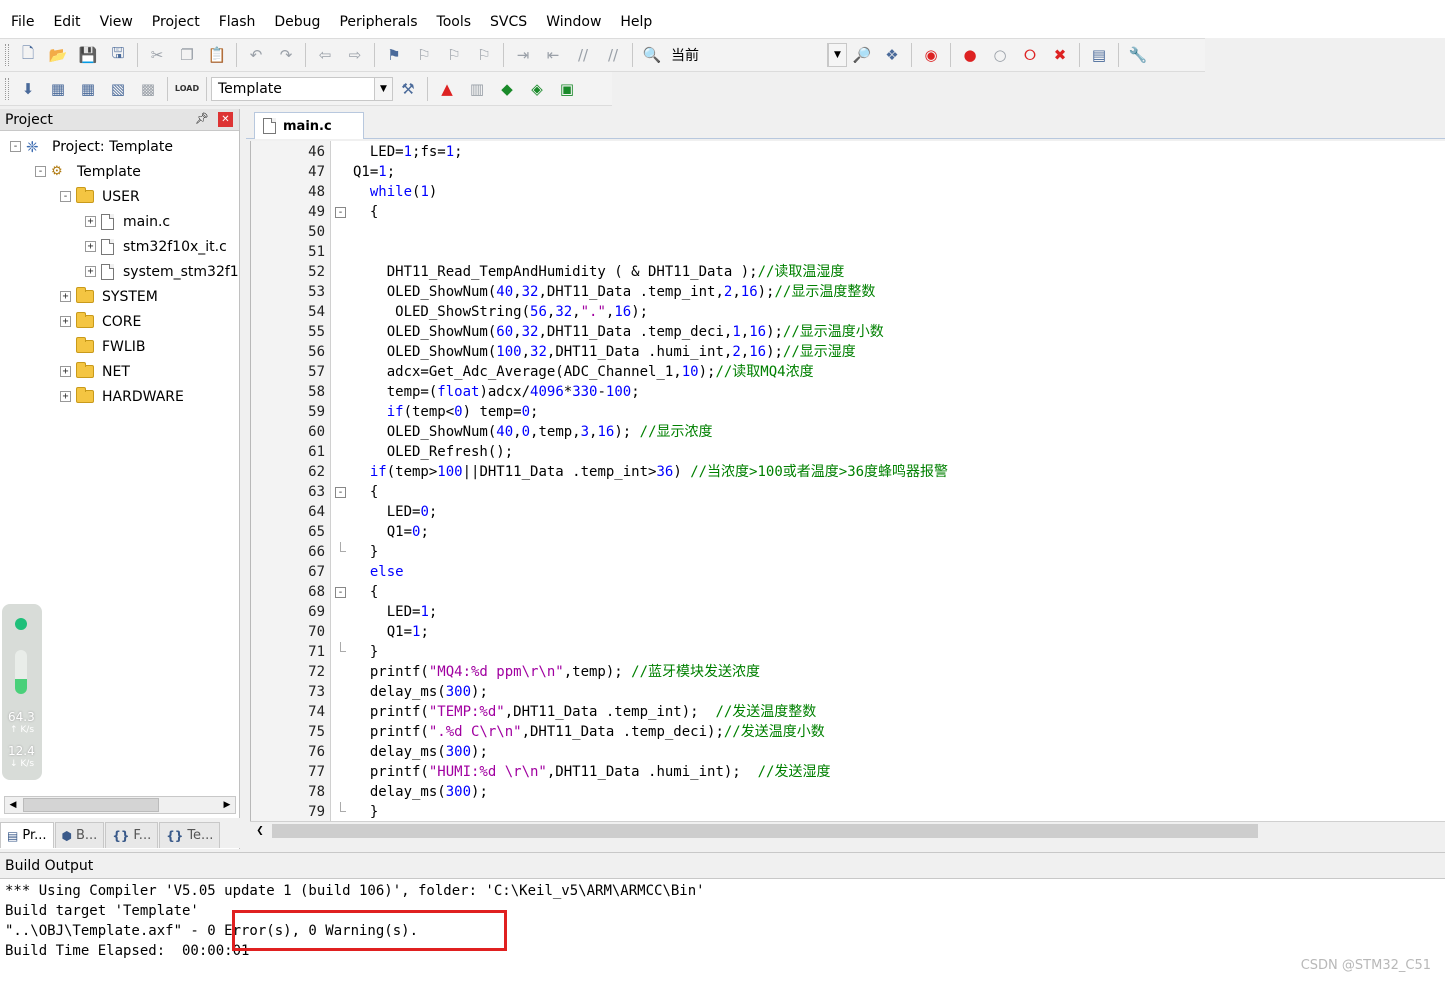  What do you see at coordinates (848, 412) in the screenshot?
I see `code-line: 59 if(temp<0) temp=0;` at bounding box center [848, 412].